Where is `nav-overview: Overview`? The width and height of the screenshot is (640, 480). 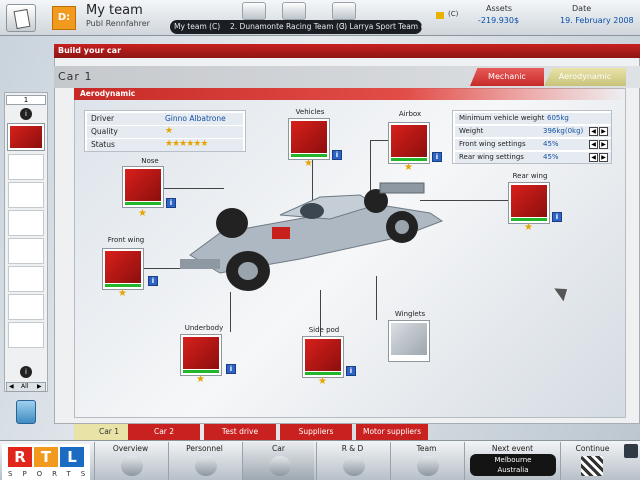
nav-overview: Overview is located at coordinates (130, 461).